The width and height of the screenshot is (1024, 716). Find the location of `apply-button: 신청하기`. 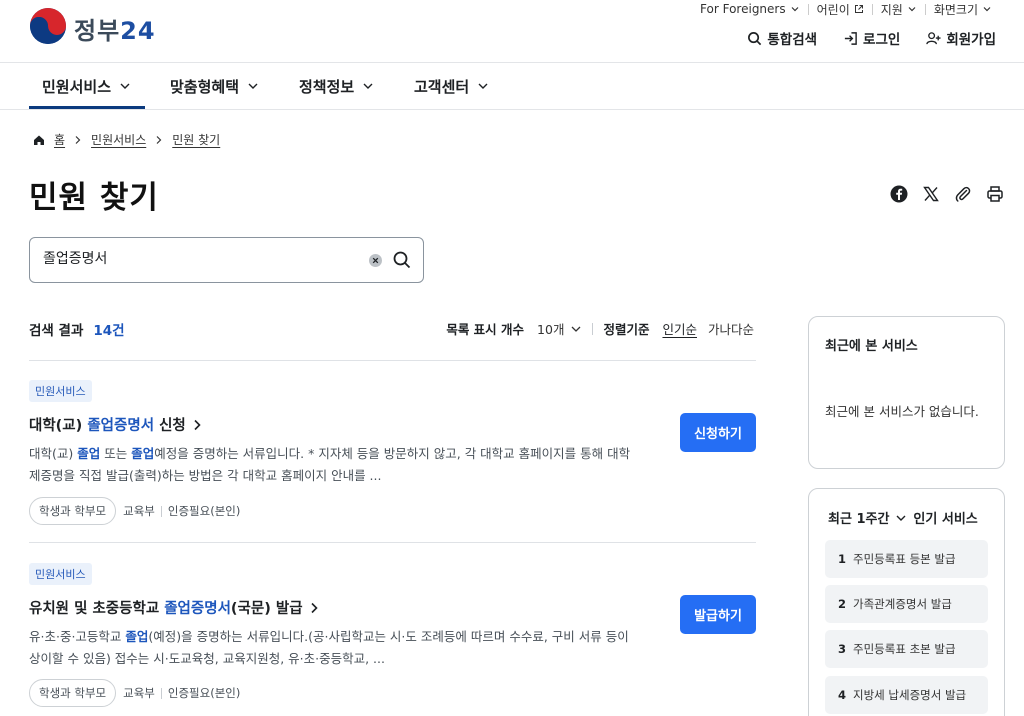

apply-button: 신청하기 is located at coordinates (718, 432).